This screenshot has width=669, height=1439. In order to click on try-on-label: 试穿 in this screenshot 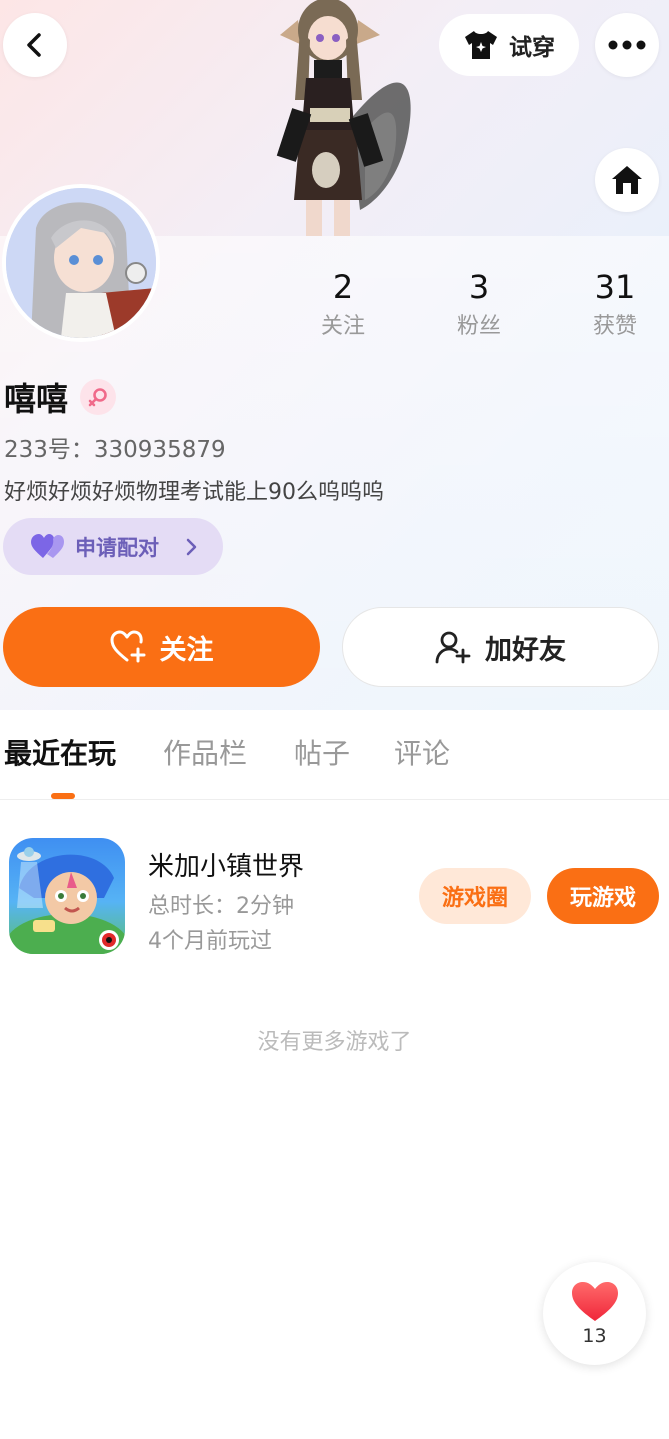, I will do `click(532, 48)`.